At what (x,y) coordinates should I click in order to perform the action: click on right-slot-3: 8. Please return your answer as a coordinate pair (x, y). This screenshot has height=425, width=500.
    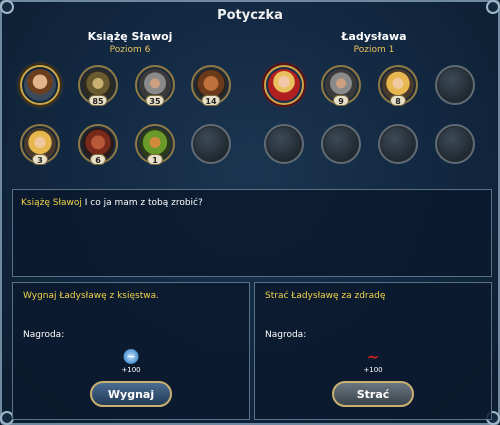
    Looking at the image, I should click on (398, 85).